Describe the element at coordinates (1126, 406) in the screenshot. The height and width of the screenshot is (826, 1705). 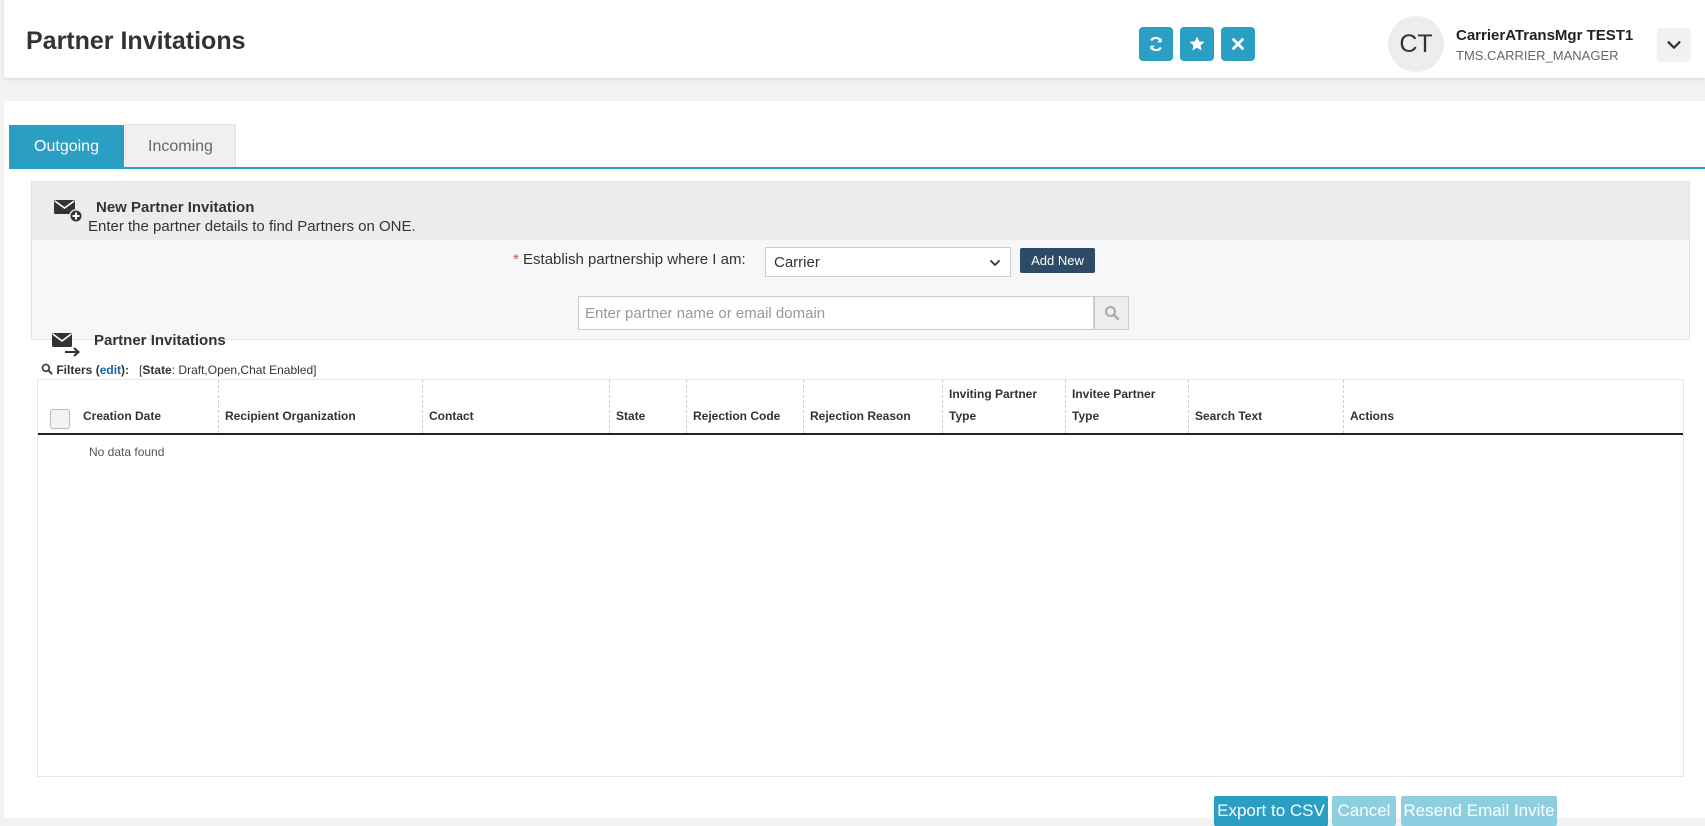
I see `column-invitee-partner-type: Invitee Partner Type` at that location.